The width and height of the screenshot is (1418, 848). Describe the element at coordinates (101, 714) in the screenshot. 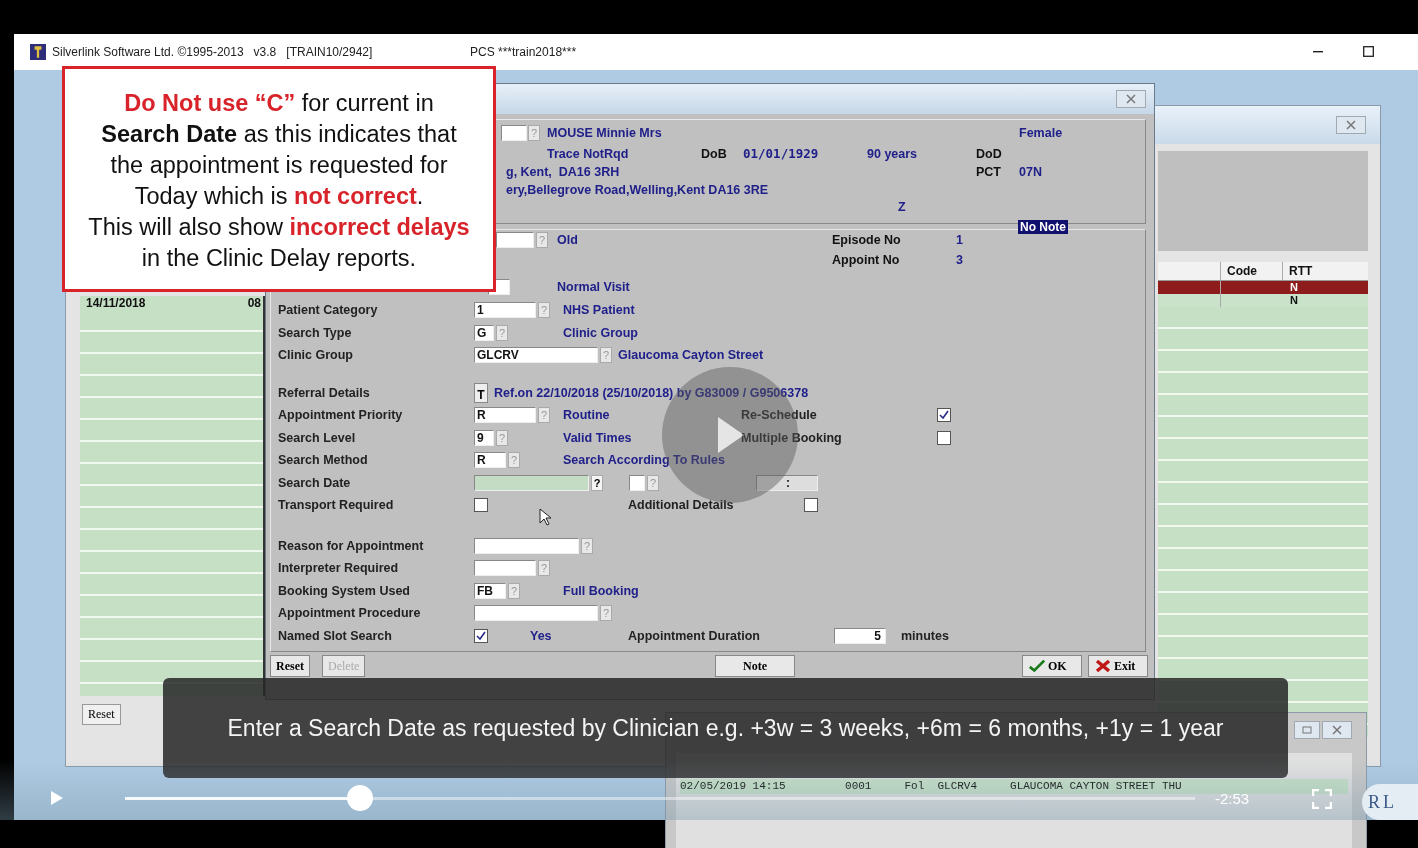

I see `window-button: Reset` at that location.